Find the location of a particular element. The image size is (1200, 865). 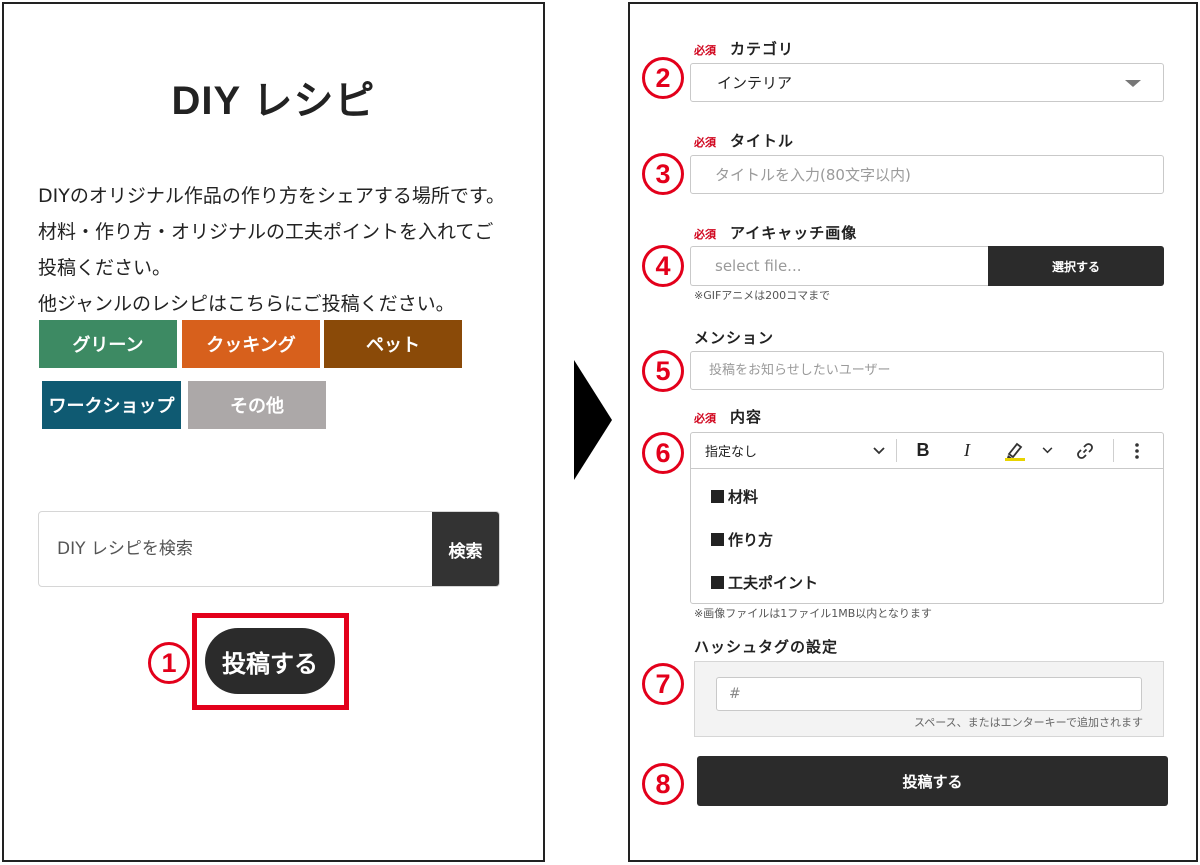

step-number-badge: 4 is located at coordinates (663, 266).